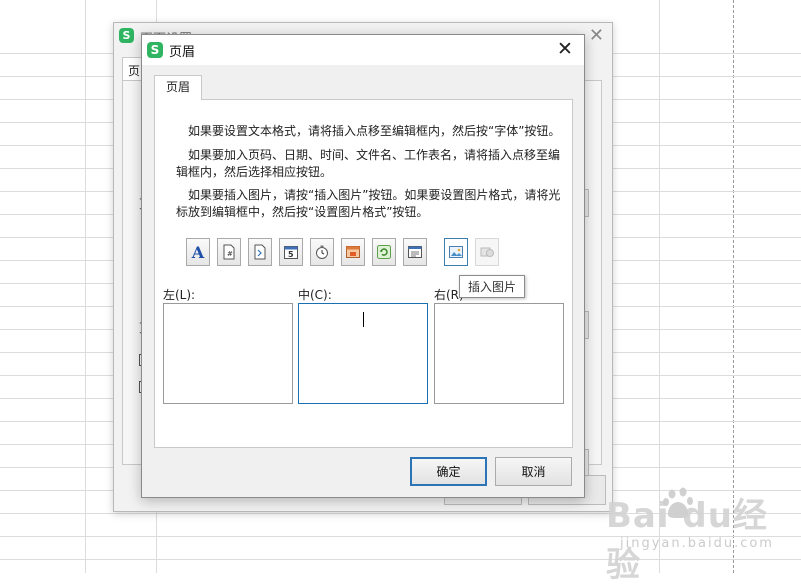 The height and width of the screenshot is (586, 801). Describe the element at coordinates (363, 353) in the screenshot. I see `center-section-input` at that location.